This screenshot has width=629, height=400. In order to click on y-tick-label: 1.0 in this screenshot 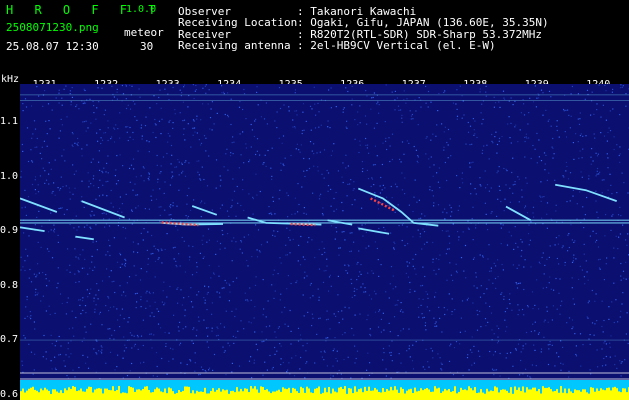, I will do `click(9, 176)`.